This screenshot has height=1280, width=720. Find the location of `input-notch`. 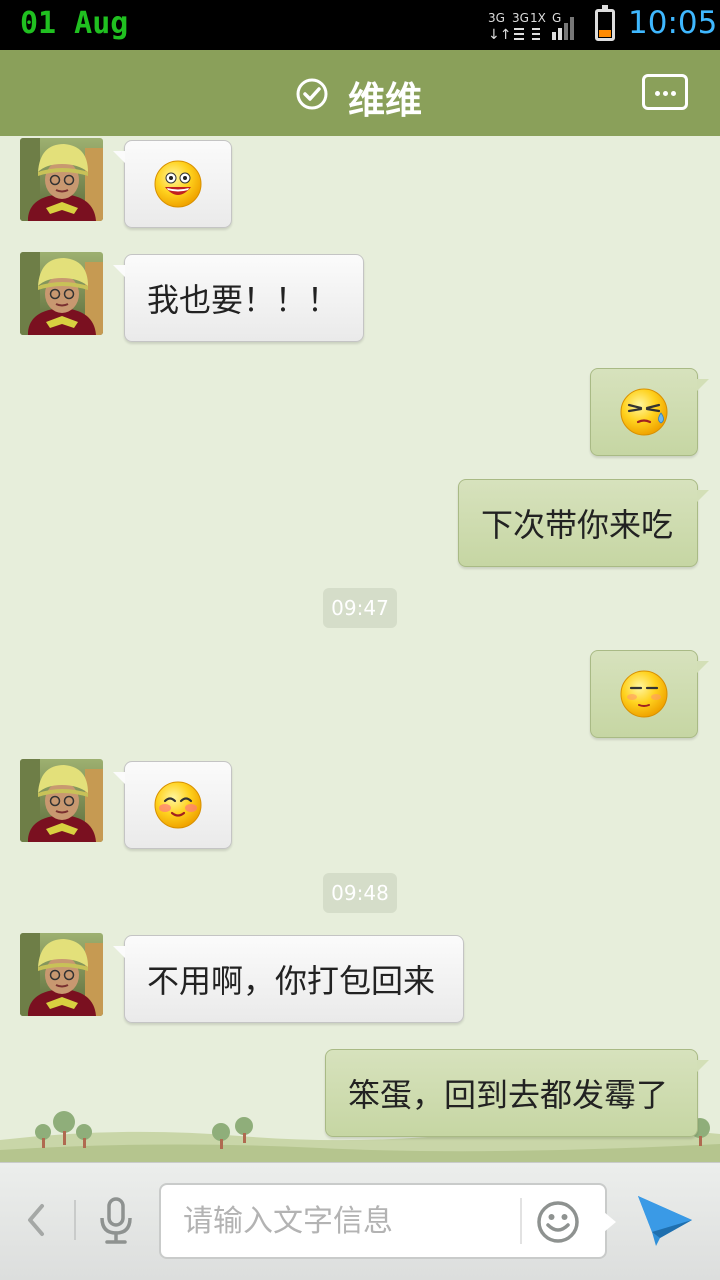

input-notch is located at coordinates (610, 1222).